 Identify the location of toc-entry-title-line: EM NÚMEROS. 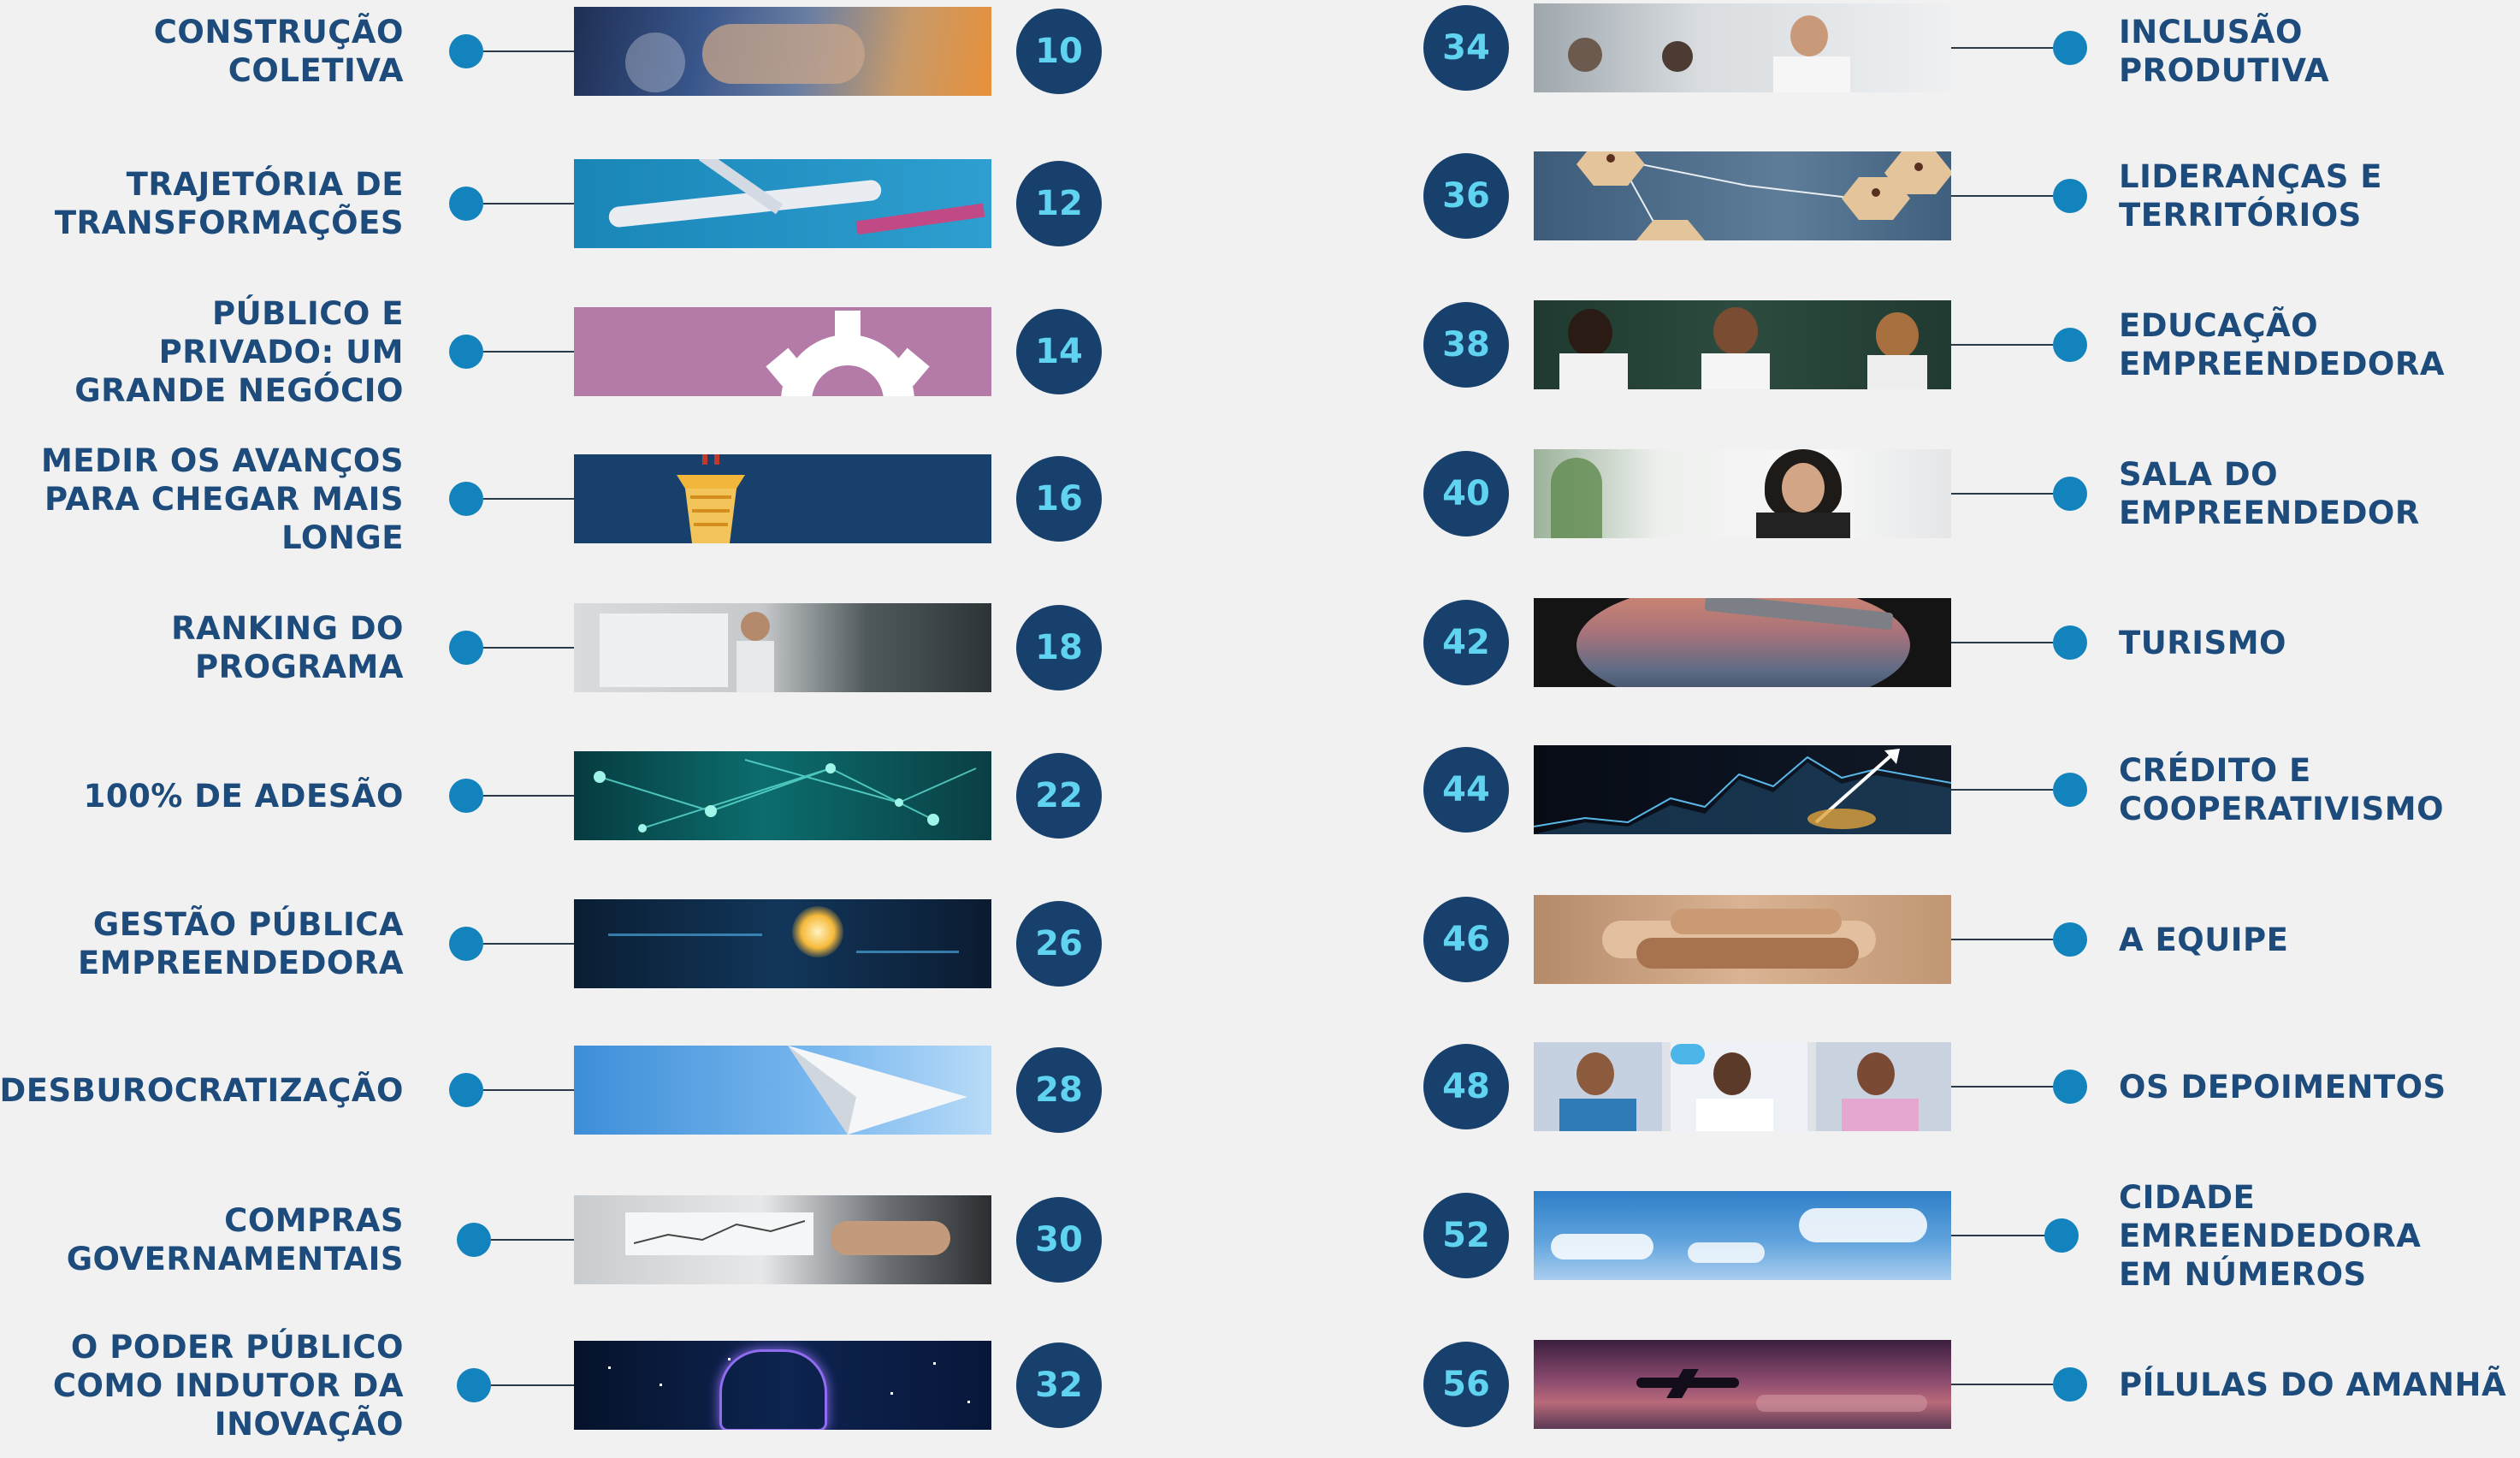
(2243, 1274).